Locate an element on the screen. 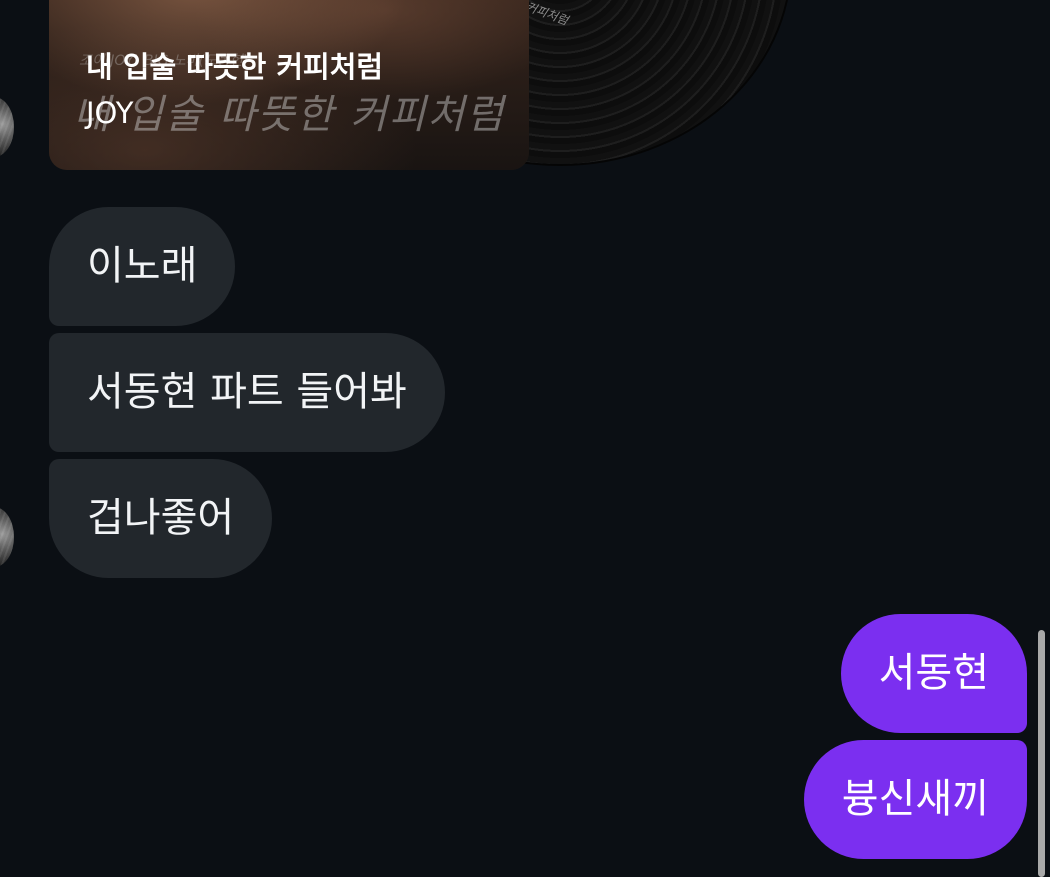 The image size is (1050, 877). chat-scrollbar is located at coordinates (1042, 753).